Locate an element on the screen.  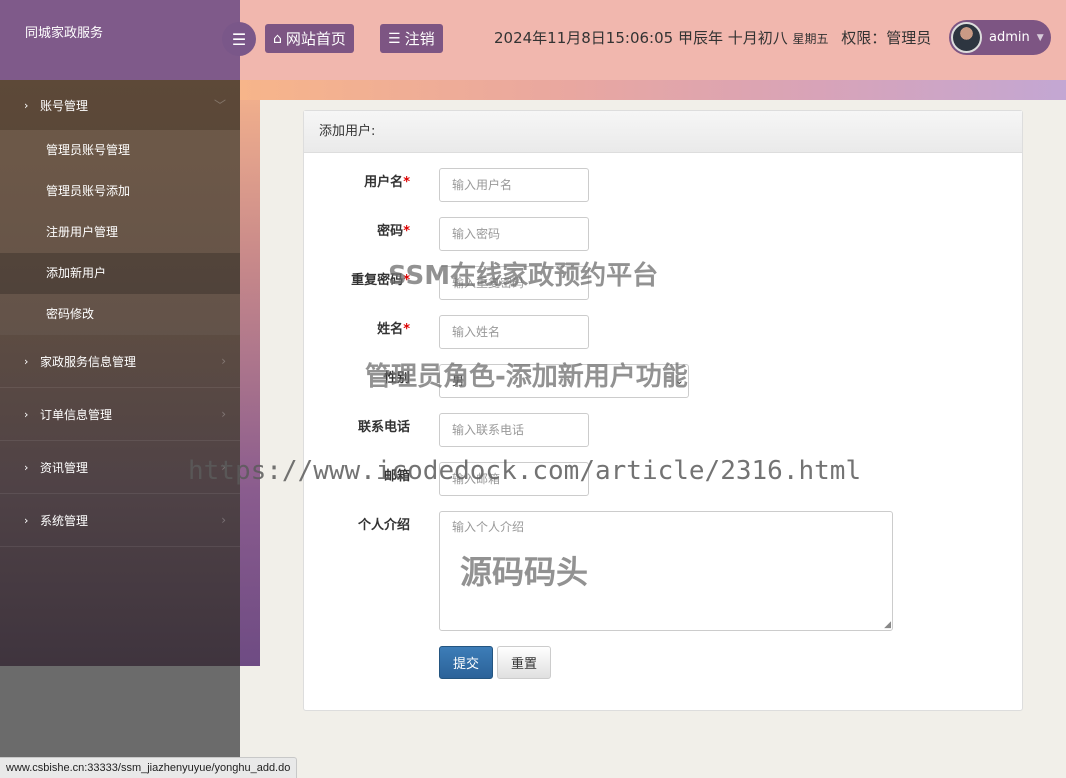
repeat-password-label: 重复密码* is located at coordinates (380, 280).